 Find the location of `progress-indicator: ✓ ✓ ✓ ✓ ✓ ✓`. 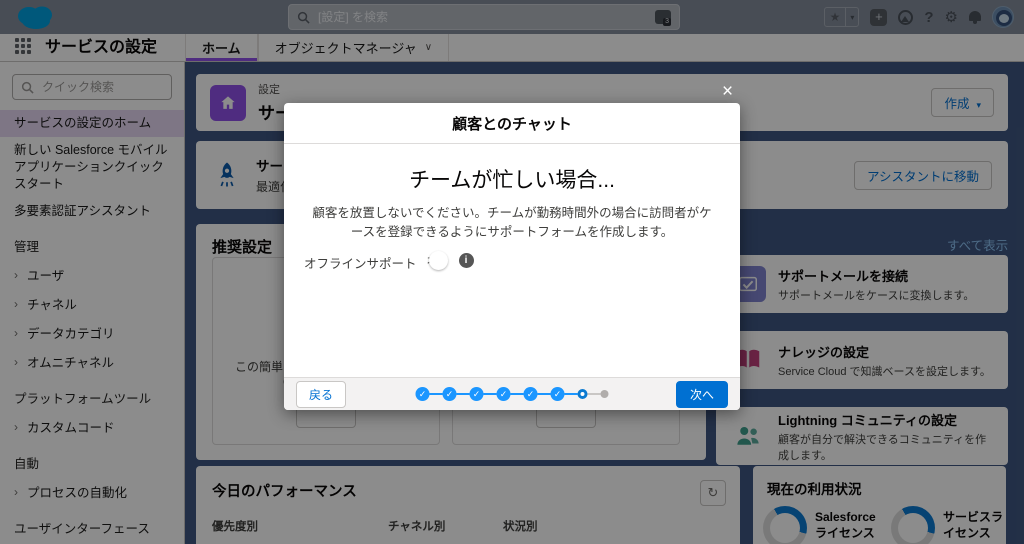

progress-indicator: ✓ ✓ ✓ ✓ ✓ ✓ is located at coordinates (512, 394).